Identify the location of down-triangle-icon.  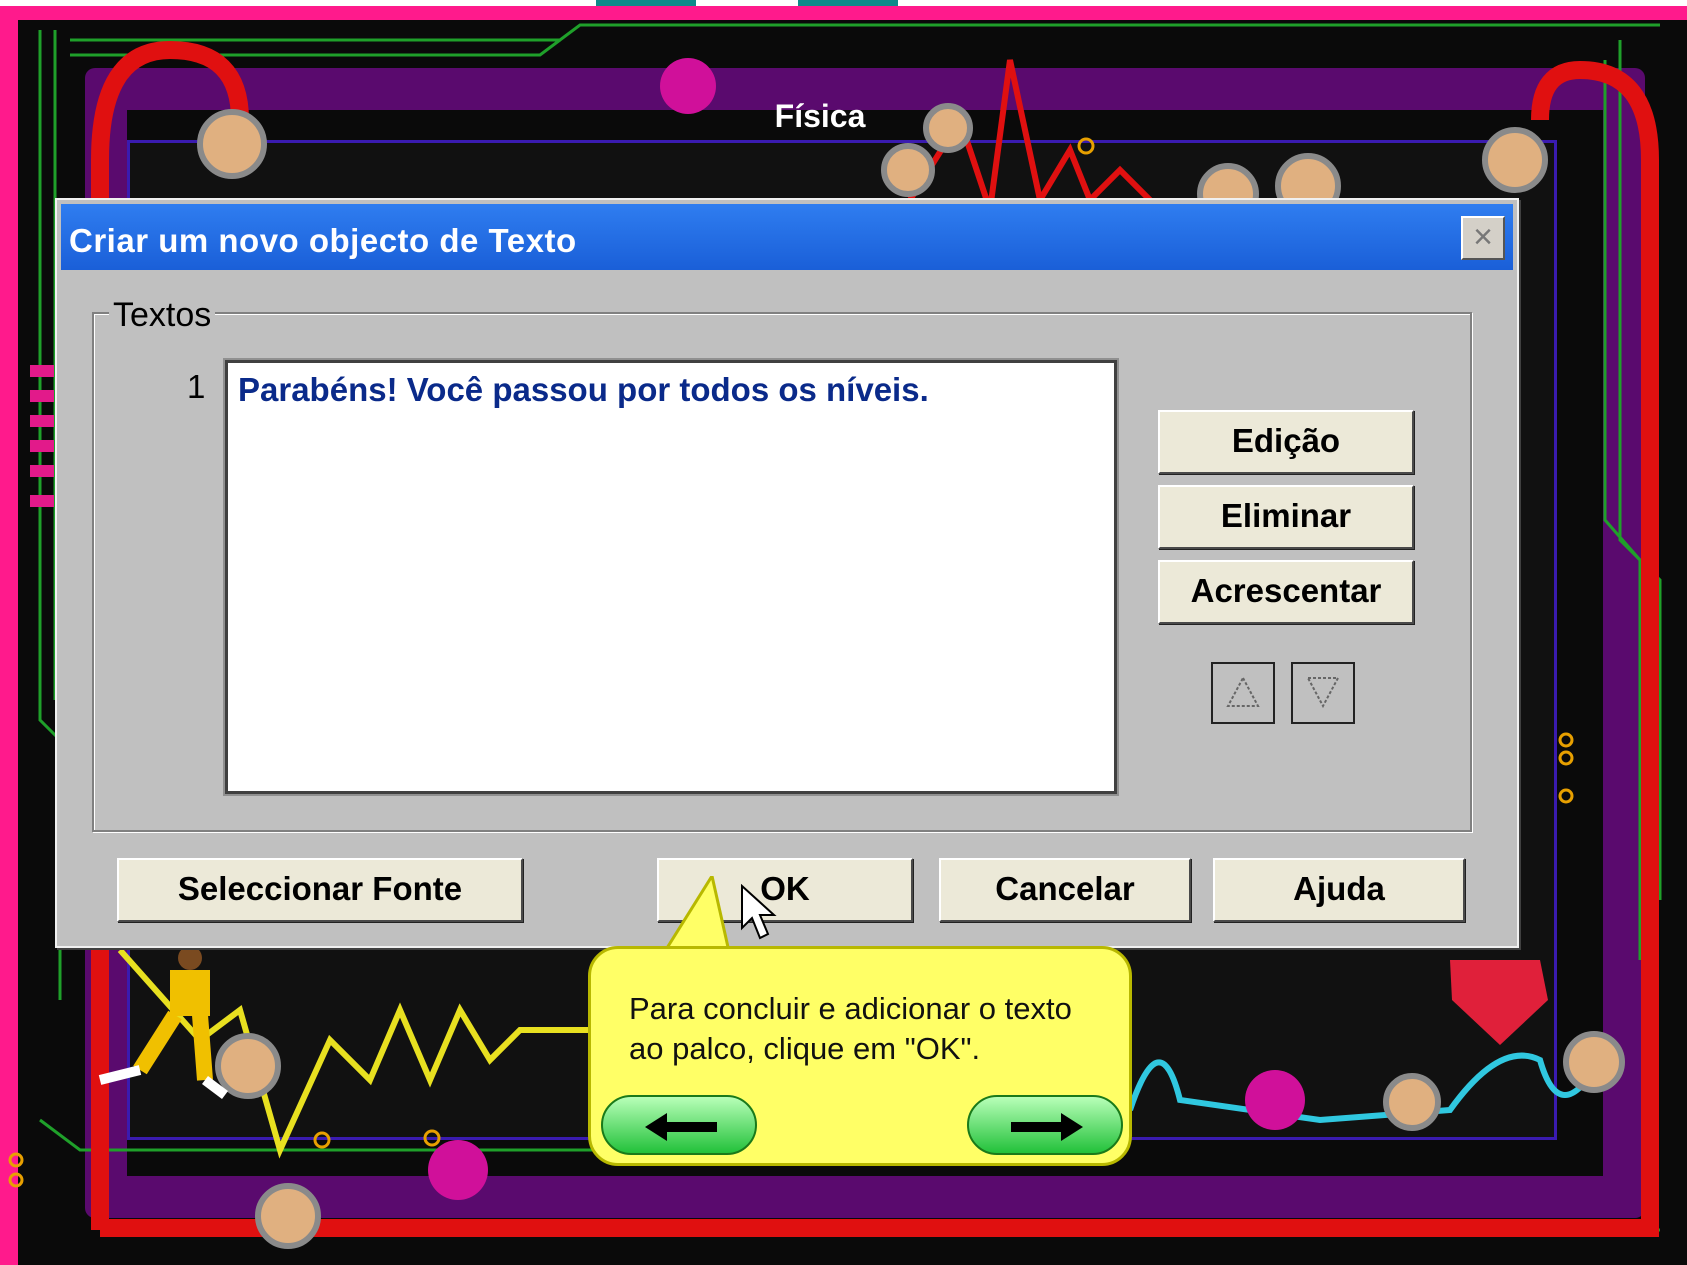
(1323, 693).